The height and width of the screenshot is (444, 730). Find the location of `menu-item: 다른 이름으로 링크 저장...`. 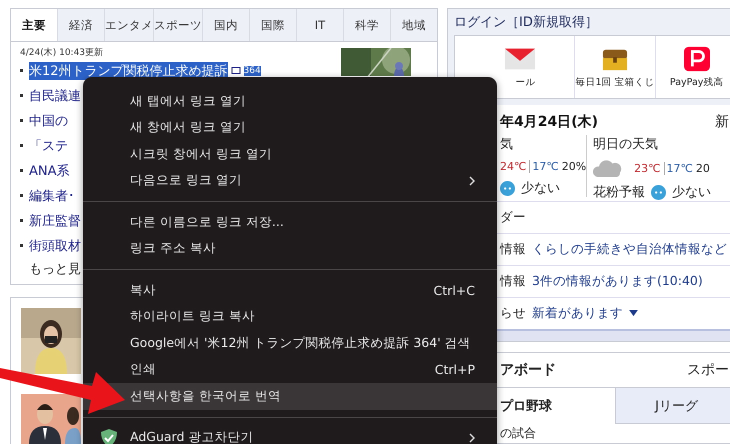

menu-item: 다른 이름으로 링크 저장... is located at coordinates (313, 222).